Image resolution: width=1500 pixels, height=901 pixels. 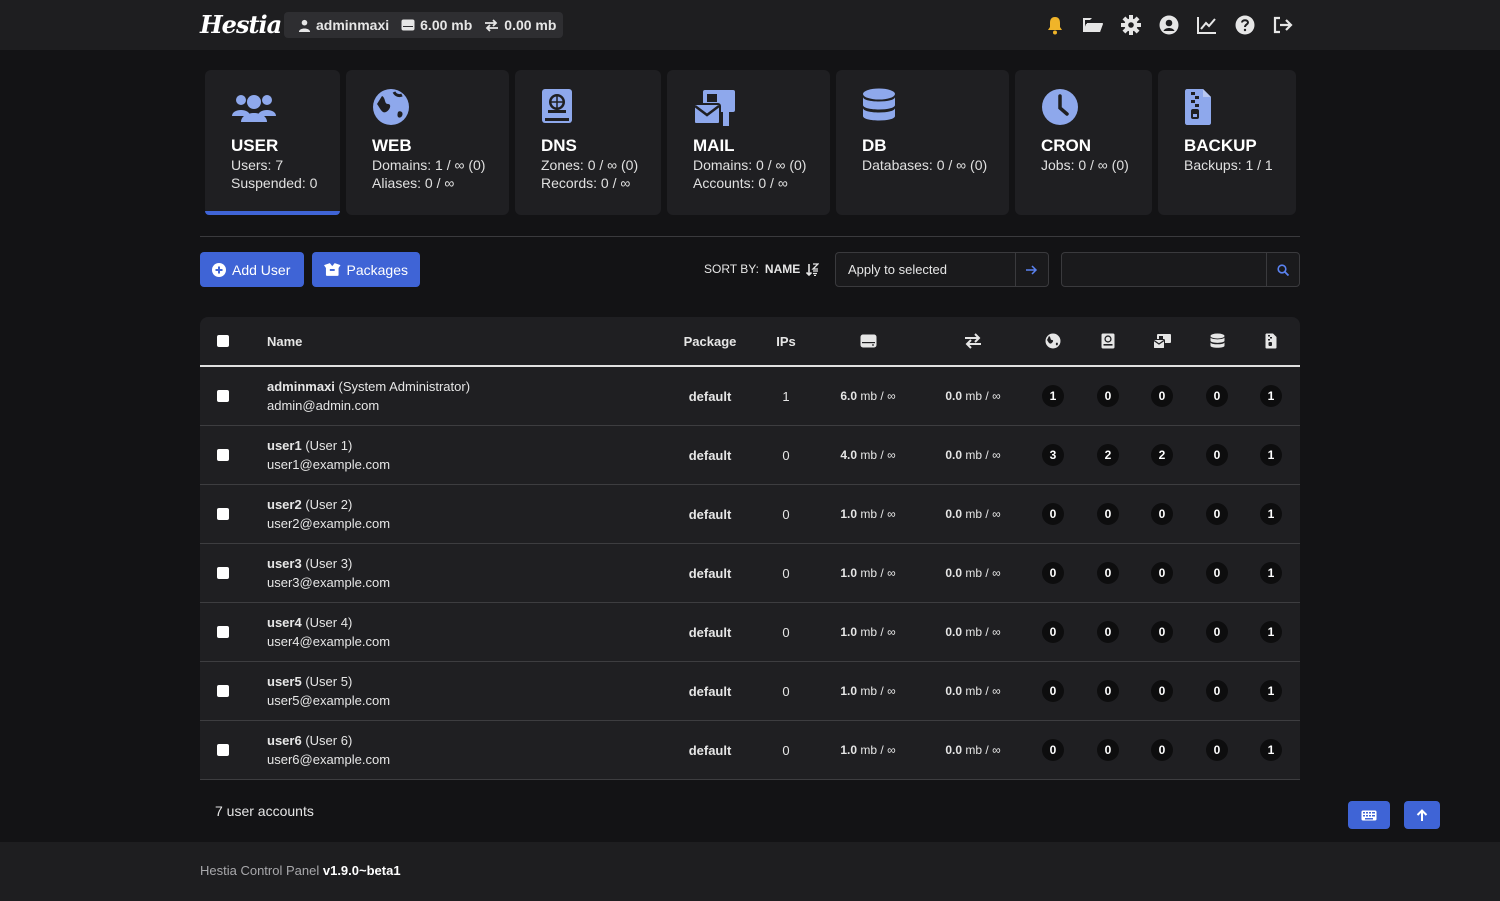 What do you see at coordinates (366, 269) in the screenshot?
I see `packages-button: Packages` at bounding box center [366, 269].